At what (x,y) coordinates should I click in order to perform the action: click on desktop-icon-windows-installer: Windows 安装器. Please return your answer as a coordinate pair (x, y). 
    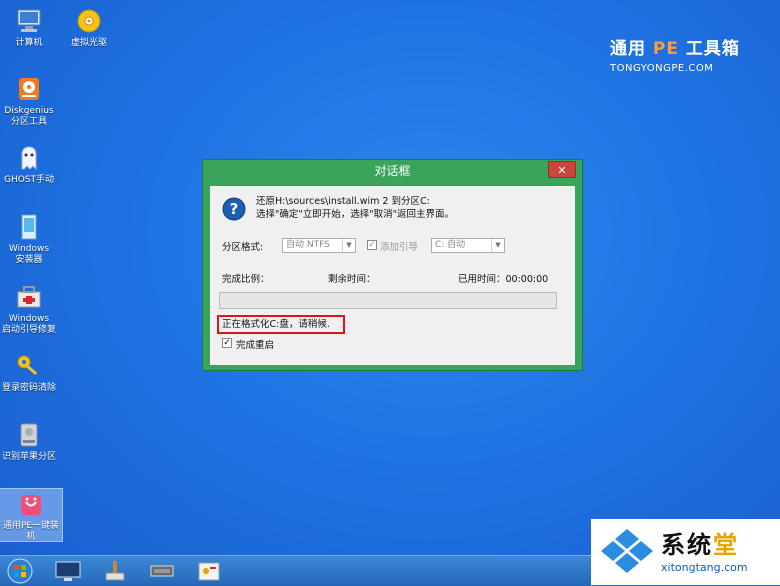
    Looking at the image, I should click on (30, 239).